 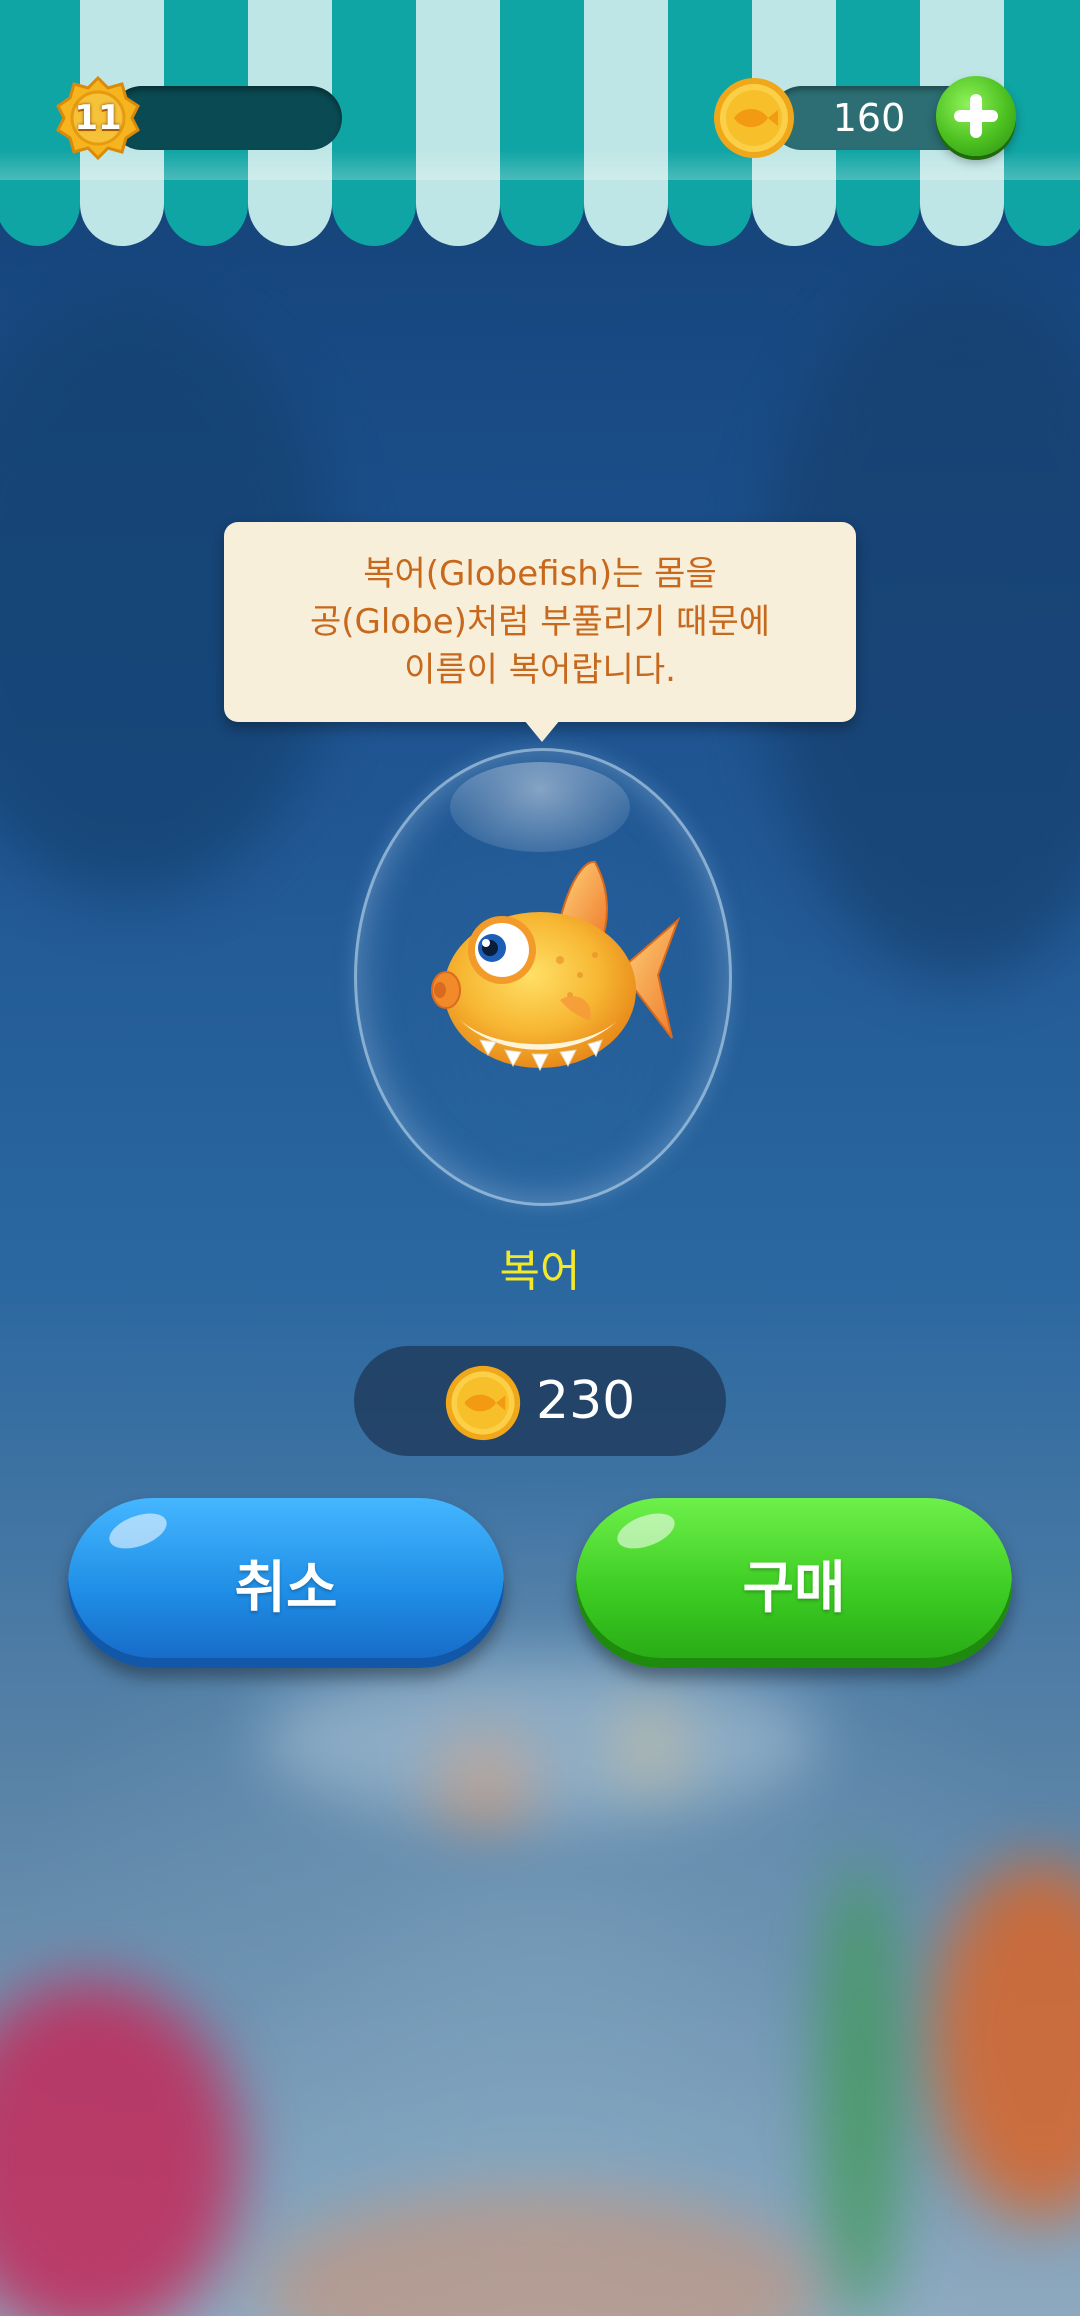 What do you see at coordinates (542, 731) in the screenshot?
I see `tooltip-tail` at bounding box center [542, 731].